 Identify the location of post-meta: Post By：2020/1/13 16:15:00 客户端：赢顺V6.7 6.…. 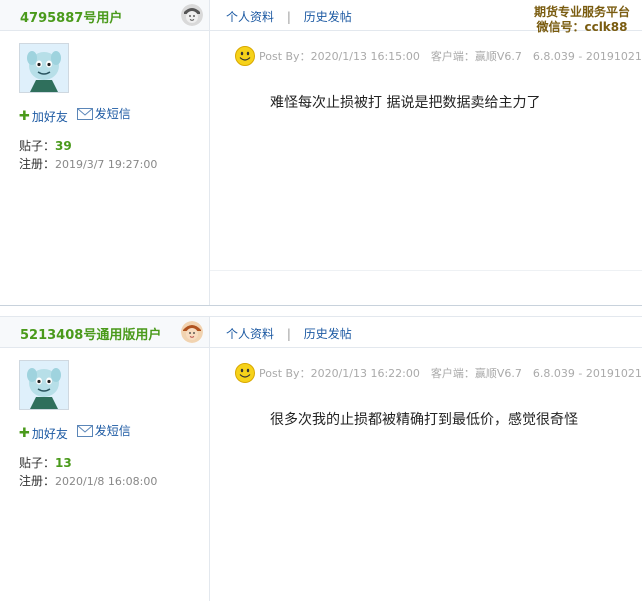
(438, 56).